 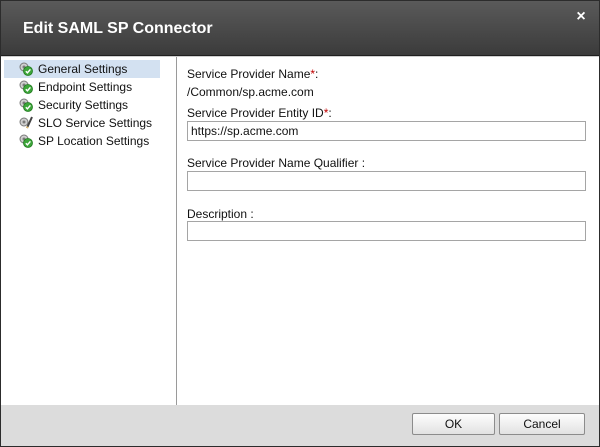 I want to click on cancel-button: Cancel, so click(x=542, y=424).